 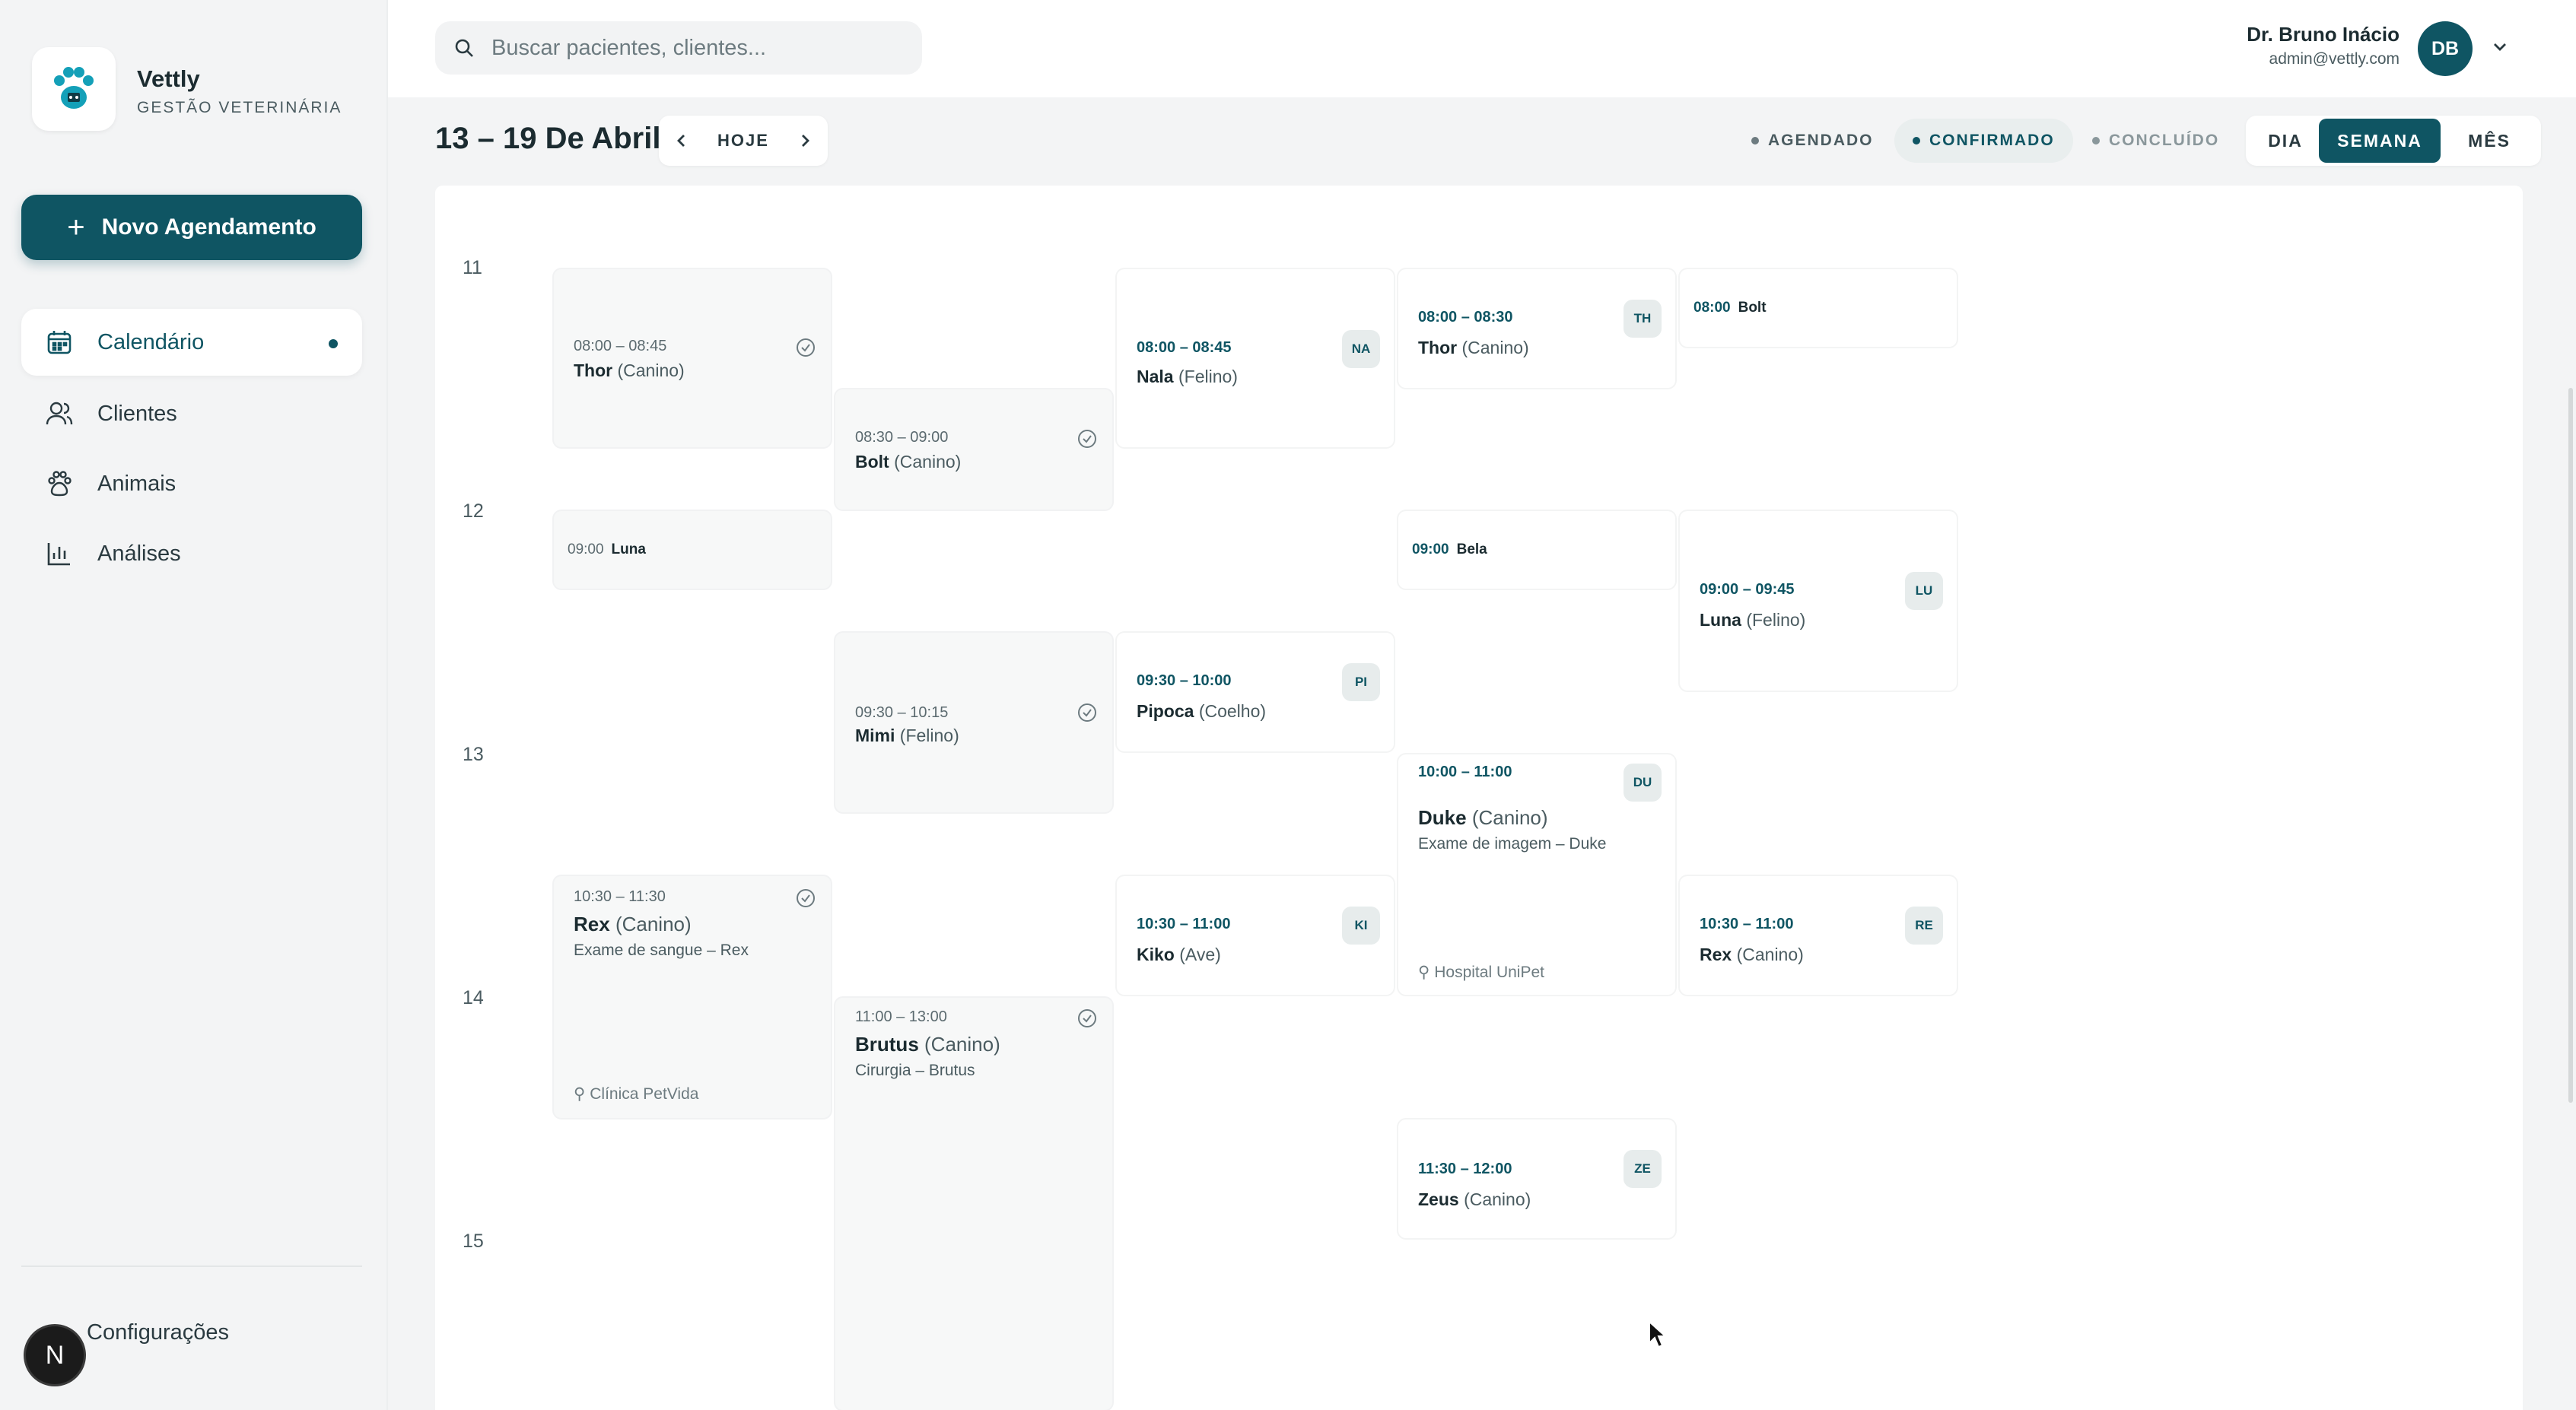 I want to click on sidebar-item-label: Clientes, so click(x=137, y=413).